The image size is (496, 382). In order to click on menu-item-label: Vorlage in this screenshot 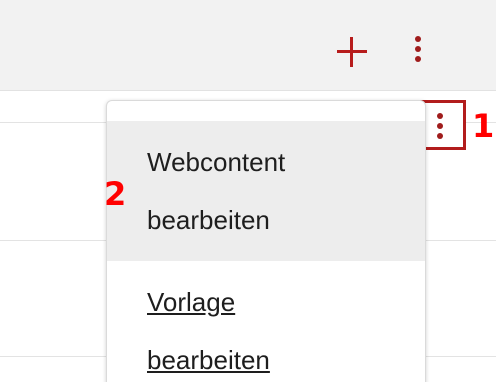, I will do `click(191, 302)`.